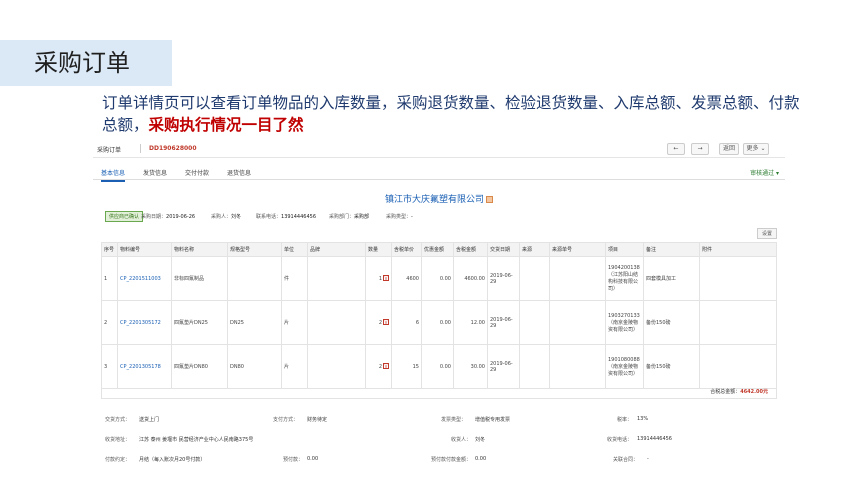  I want to click on item-code-link: CP_2201305178, so click(140, 367).